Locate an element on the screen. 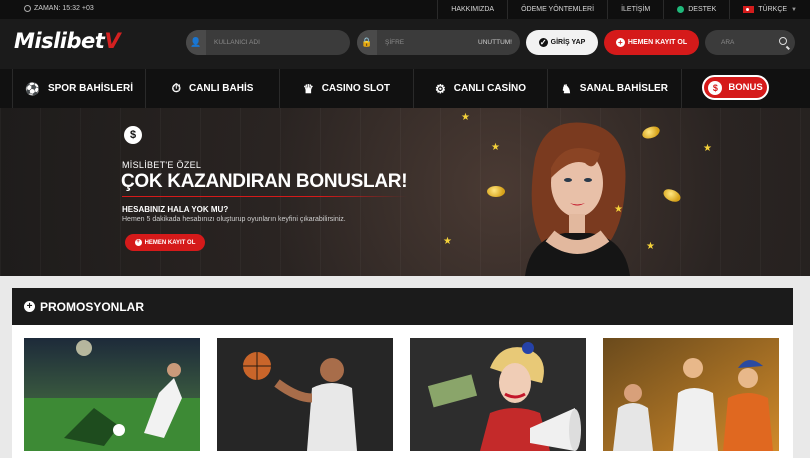 The height and width of the screenshot is (458, 810). logo-mark: V is located at coordinates (112, 41).